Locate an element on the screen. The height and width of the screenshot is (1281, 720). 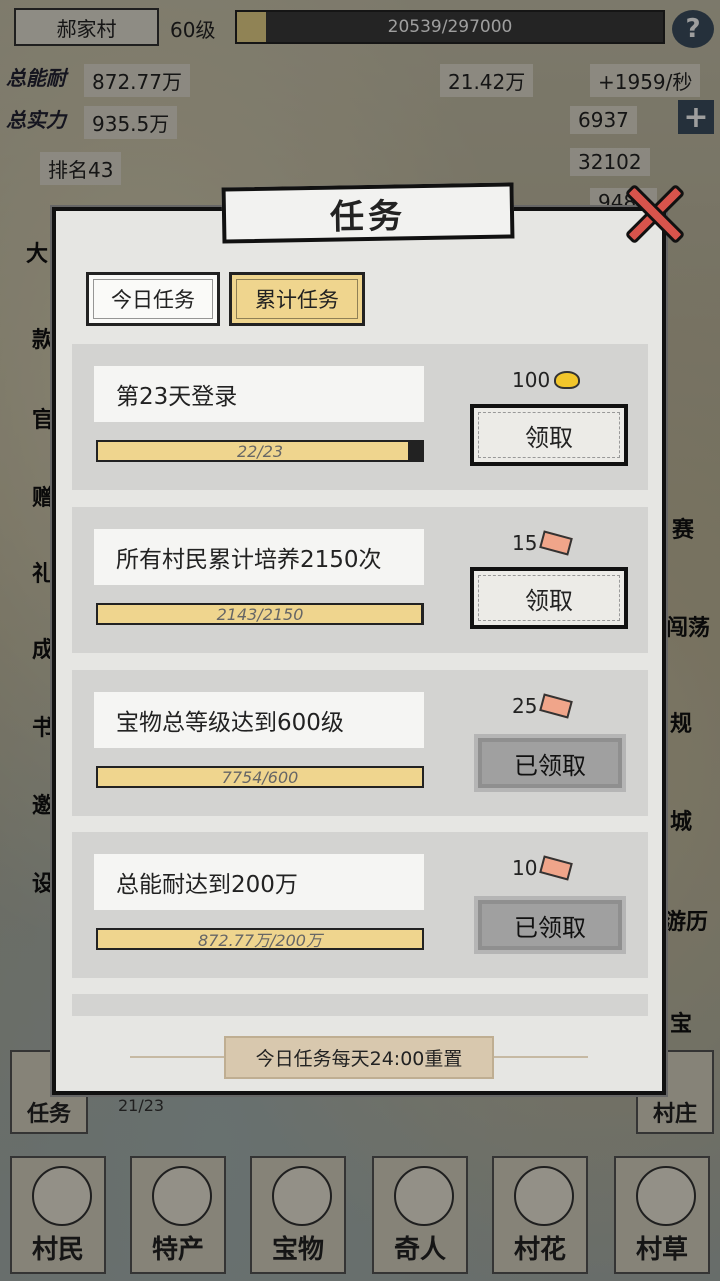
task-reward: 15 is located at coordinates (543, 543).